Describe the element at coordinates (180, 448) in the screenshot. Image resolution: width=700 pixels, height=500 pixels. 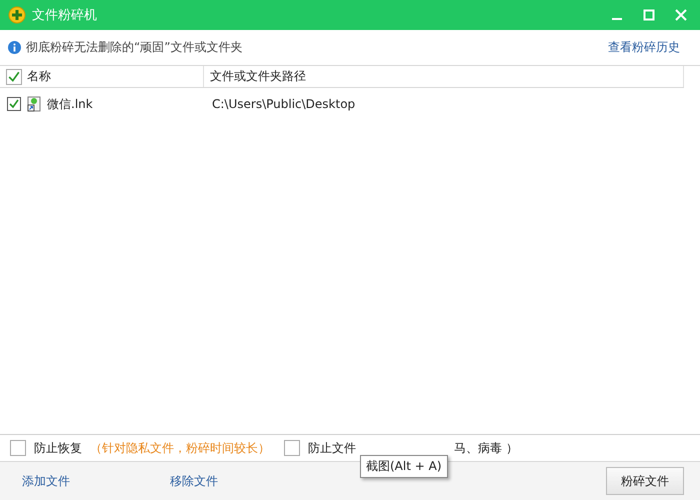
I see `option-note: （针对隐私文件，粉碎时间较长）` at that location.